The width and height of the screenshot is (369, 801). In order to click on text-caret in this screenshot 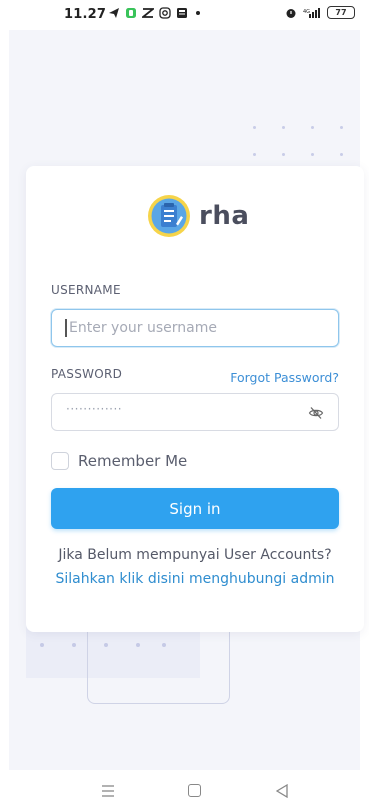, I will do `click(66, 328)`.